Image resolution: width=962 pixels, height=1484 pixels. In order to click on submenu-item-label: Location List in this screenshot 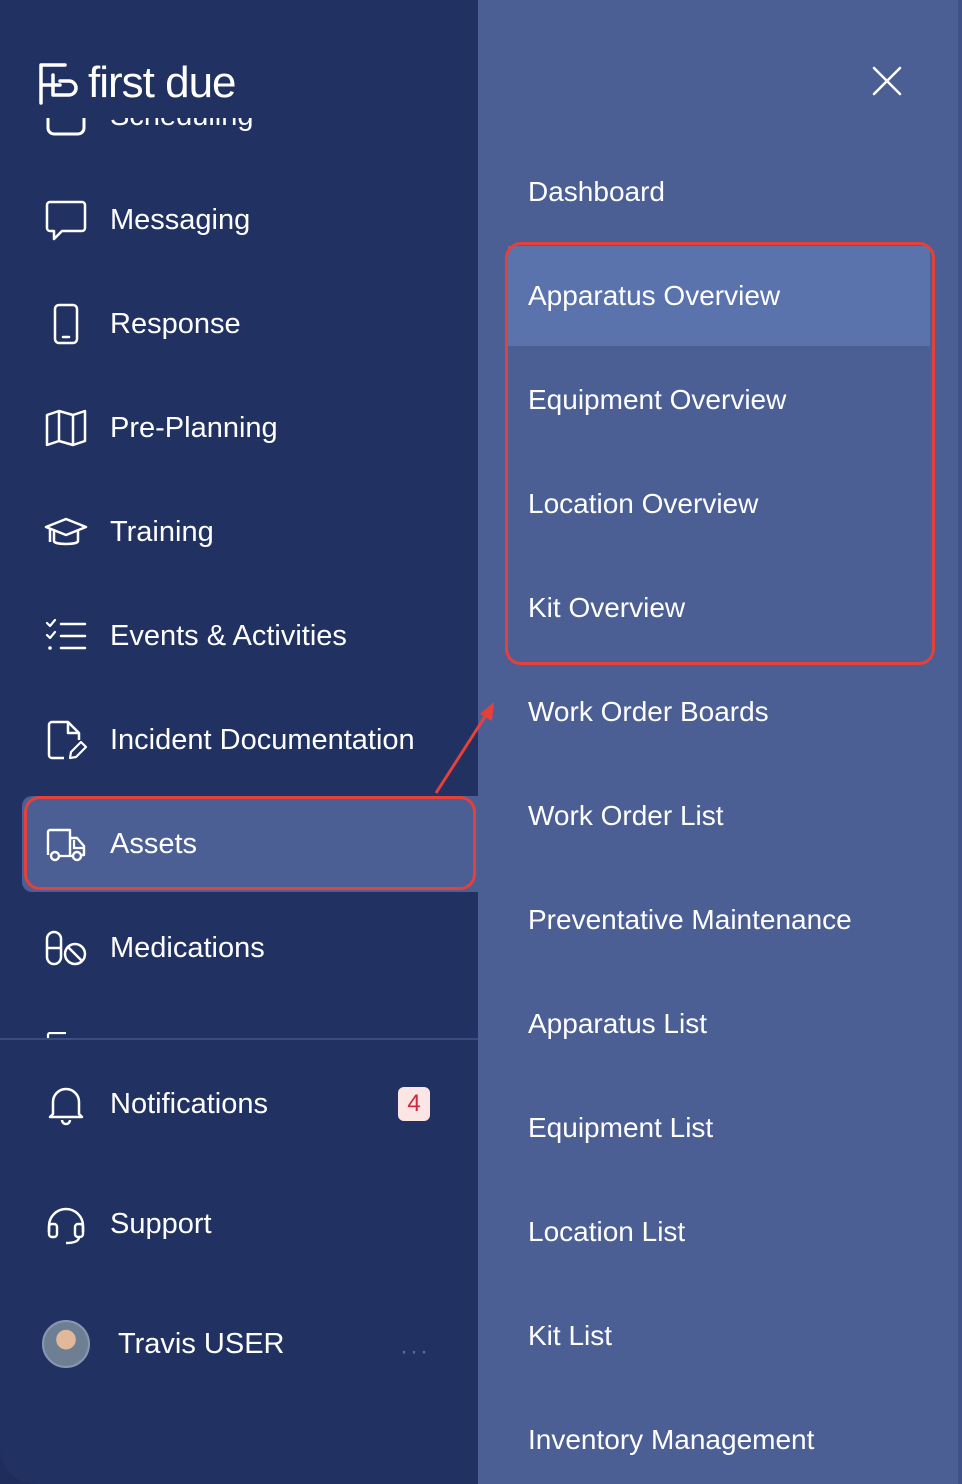, I will do `click(607, 1231)`.